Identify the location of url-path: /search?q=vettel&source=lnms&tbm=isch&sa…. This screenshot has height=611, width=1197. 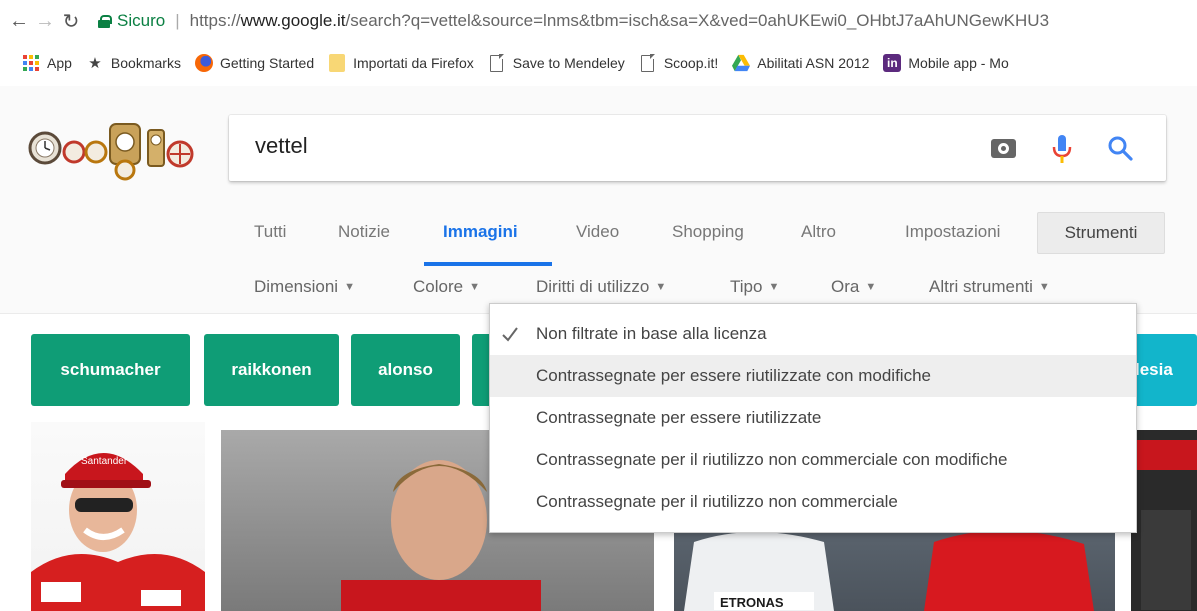
(697, 20).